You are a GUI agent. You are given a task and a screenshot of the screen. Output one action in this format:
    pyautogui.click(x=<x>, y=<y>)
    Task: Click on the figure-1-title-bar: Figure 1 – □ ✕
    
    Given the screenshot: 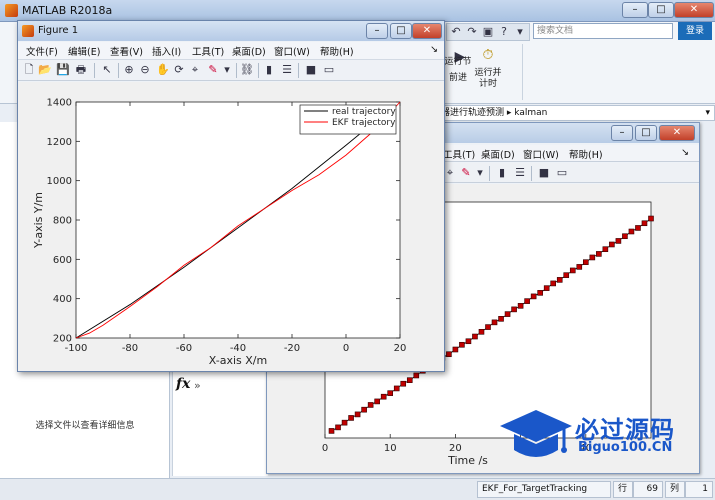 What is the action you would take?
    pyautogui.click(x=231, y=31)
    